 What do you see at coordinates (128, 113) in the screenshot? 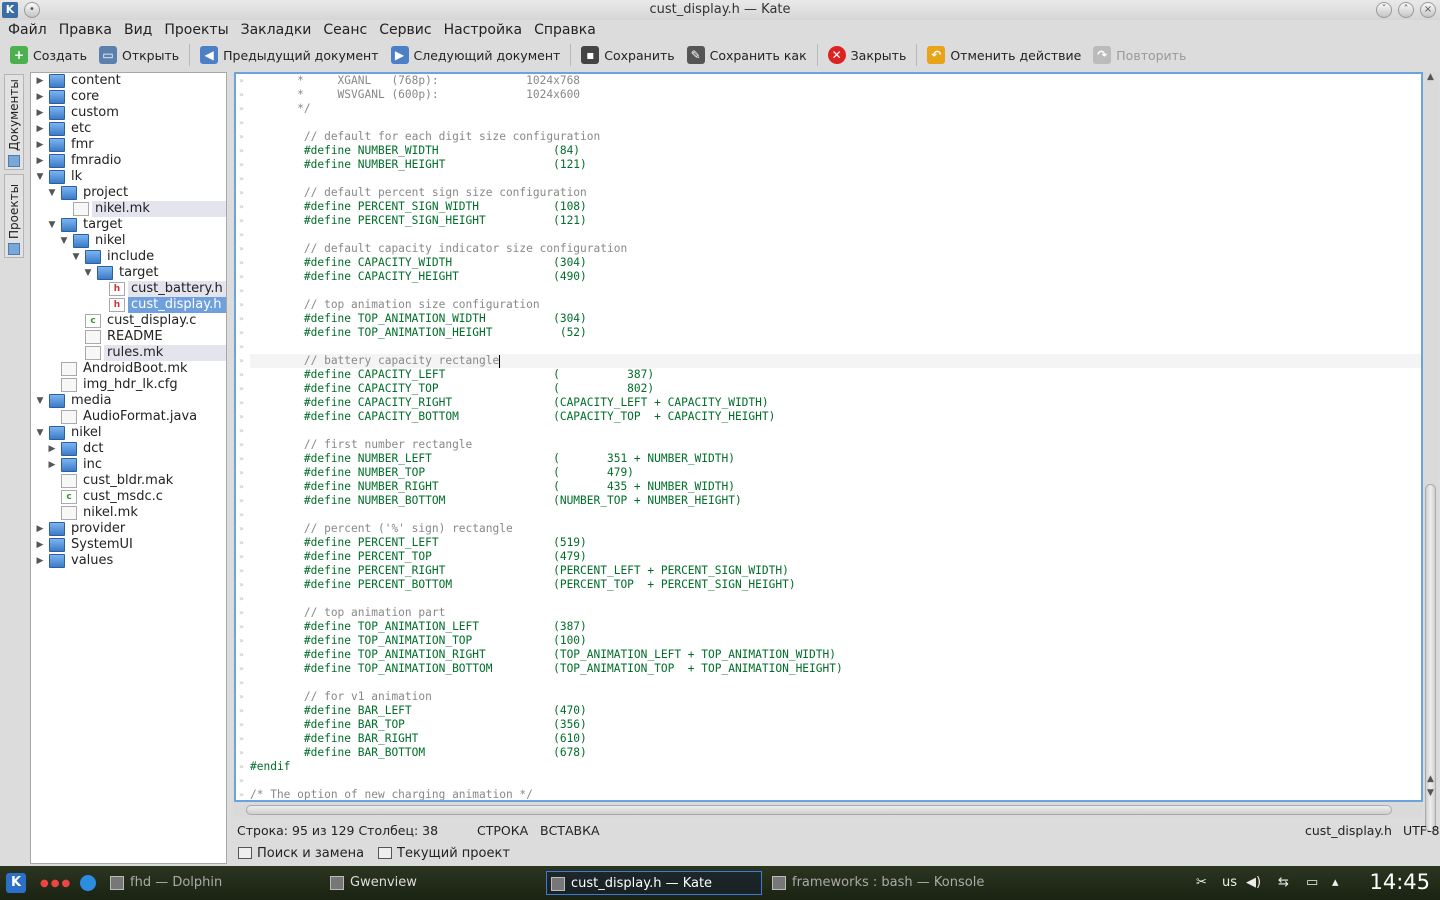
I see `tree-item: ▶ custom` at bounding box center [128, 113].